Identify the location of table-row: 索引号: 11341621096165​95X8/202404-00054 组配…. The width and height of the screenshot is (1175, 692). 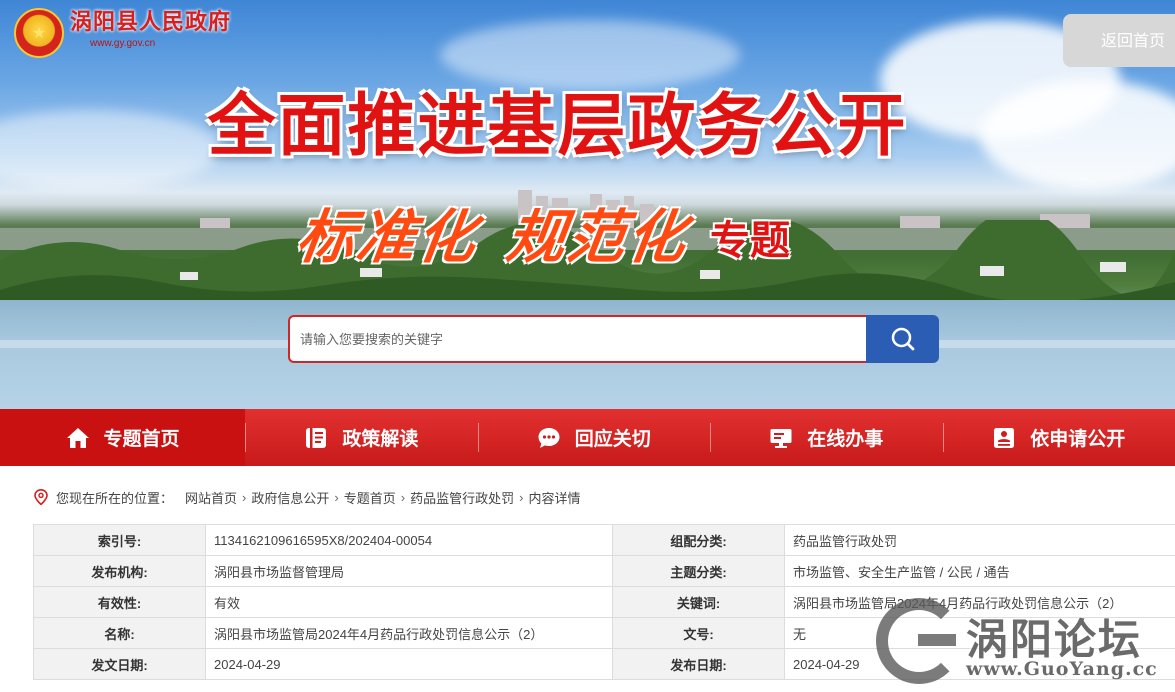
(604, 540).